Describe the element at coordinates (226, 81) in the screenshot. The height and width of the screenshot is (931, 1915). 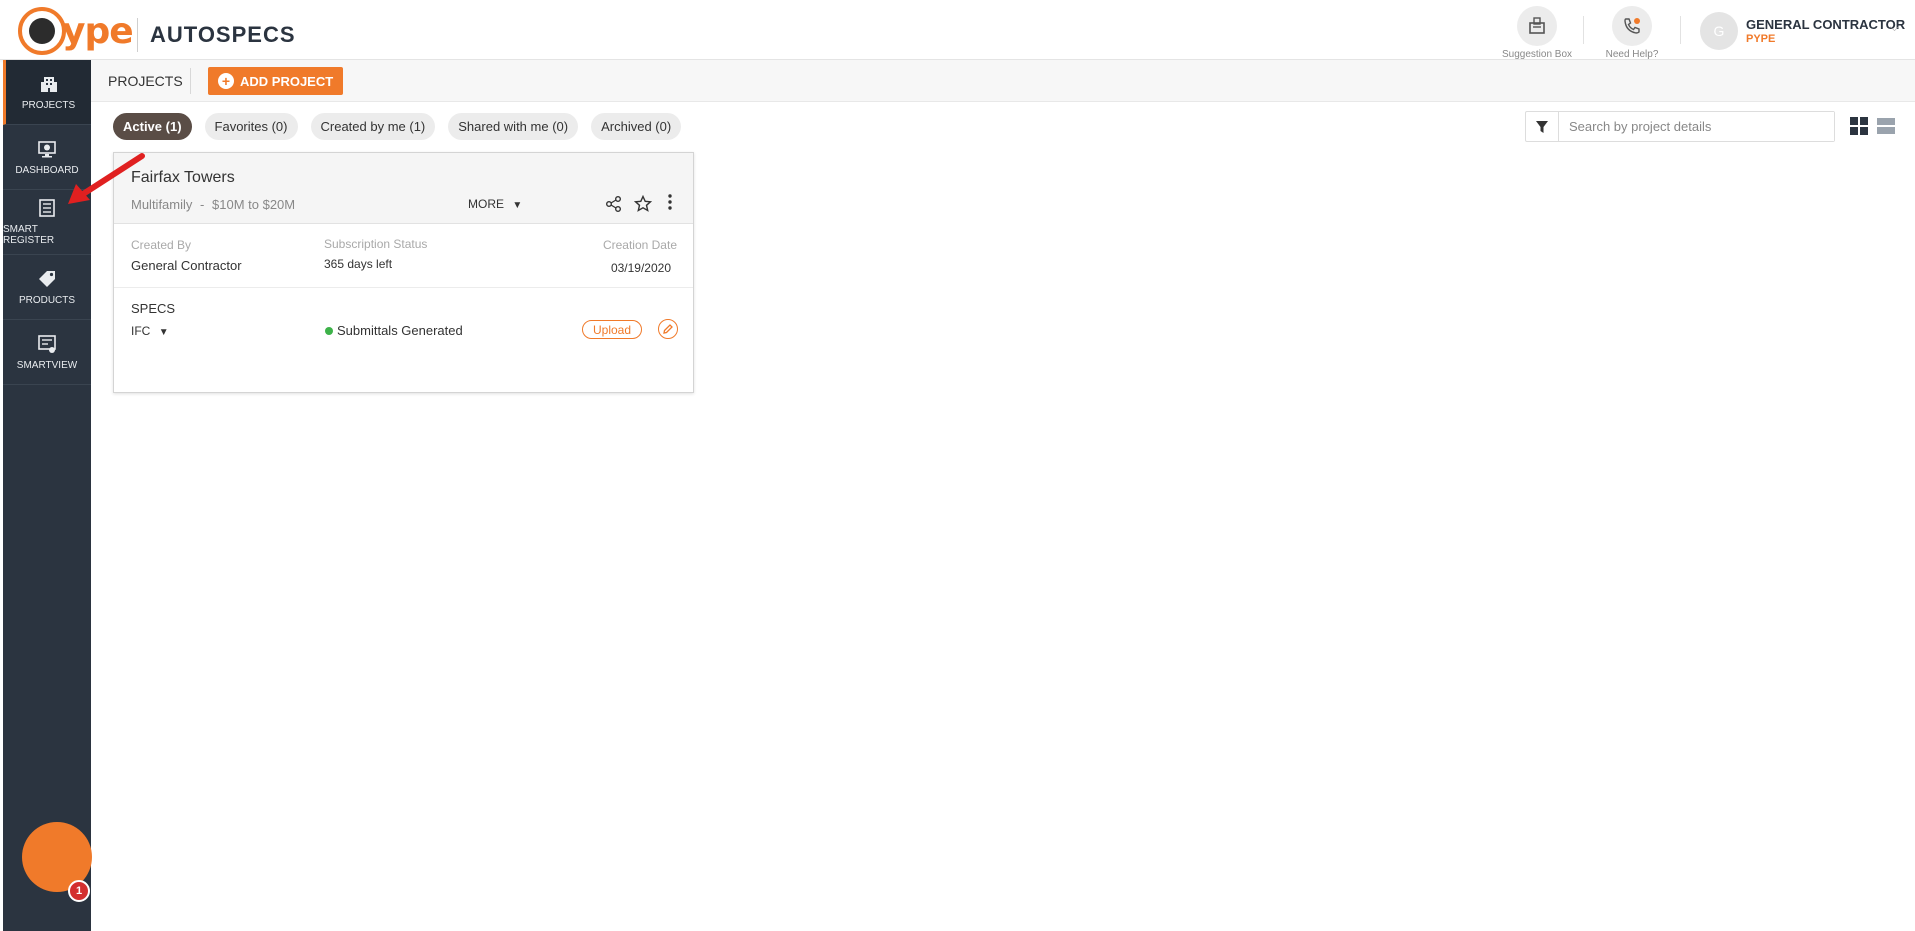
I see `plus-icon: +` at that location.